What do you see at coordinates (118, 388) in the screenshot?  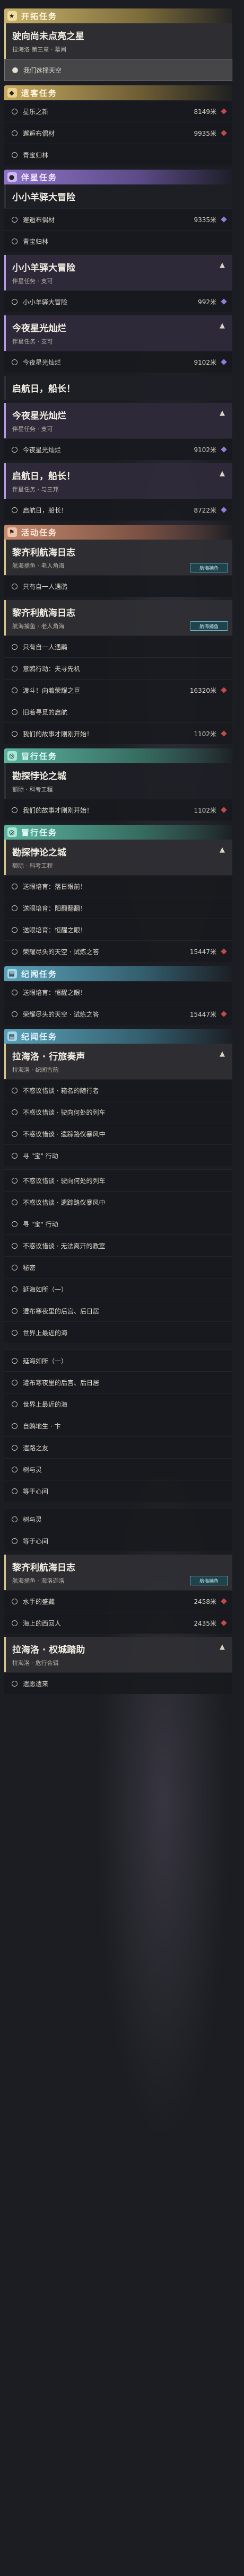 I see `quest-companion-3: 启航日，船长！` at bounding box center [118, 388].